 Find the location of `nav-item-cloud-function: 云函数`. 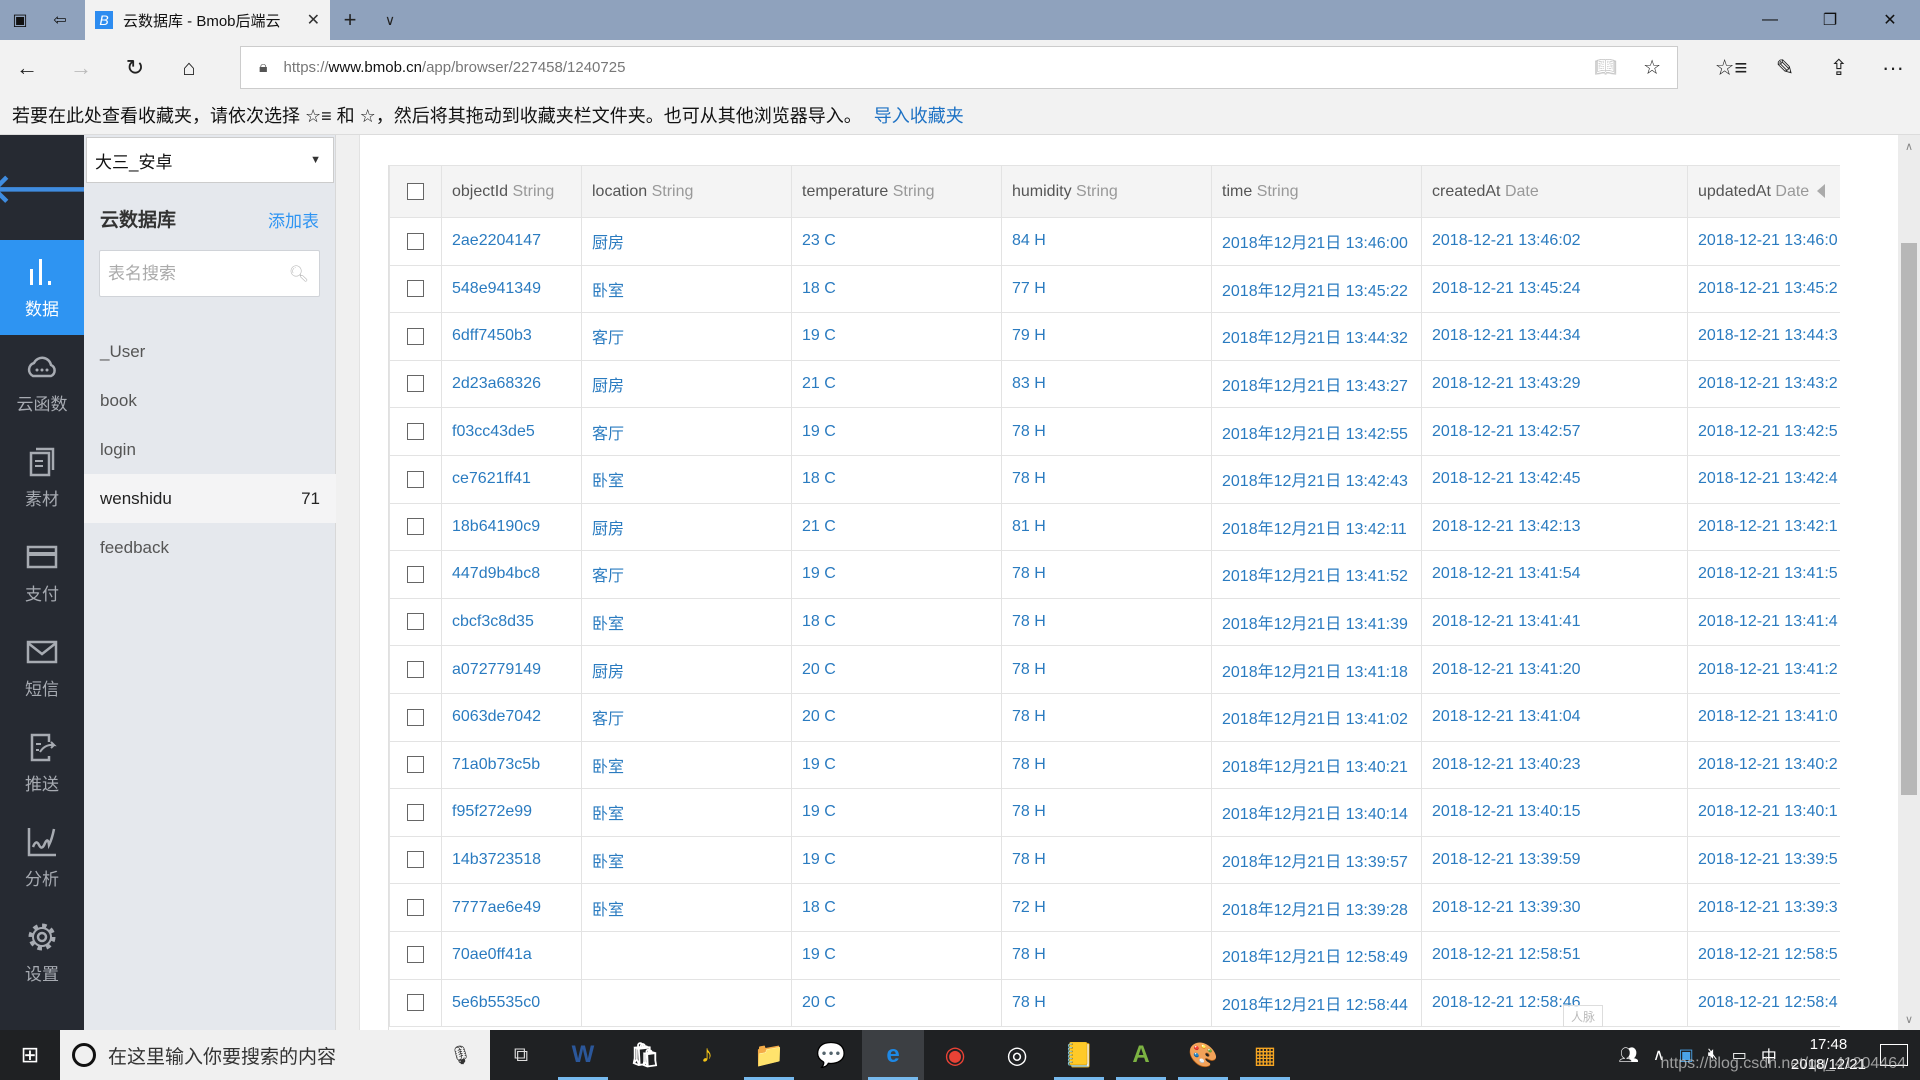

nav-item-cloud-function: 云函数 is located at coordinates (42, 382).